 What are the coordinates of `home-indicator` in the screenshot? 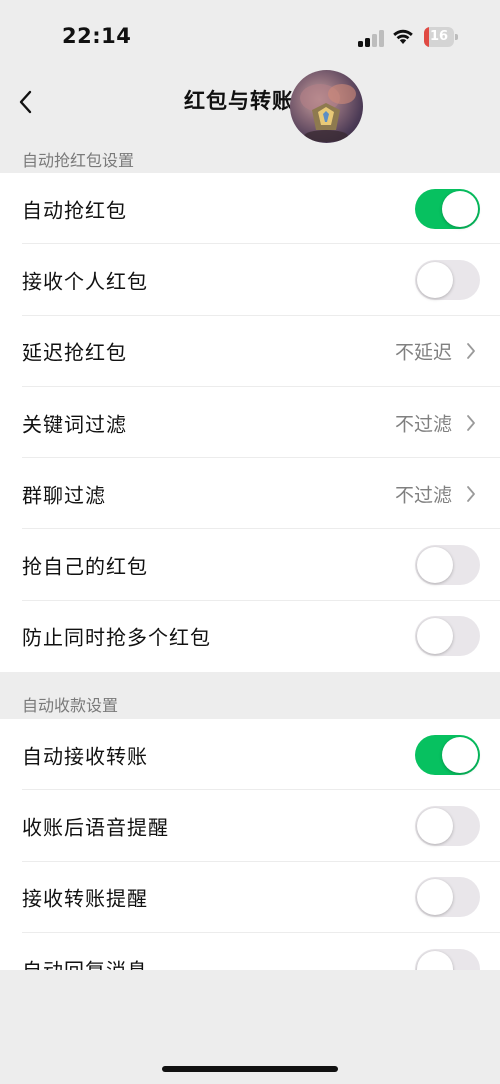 It's located at (250, 1069).